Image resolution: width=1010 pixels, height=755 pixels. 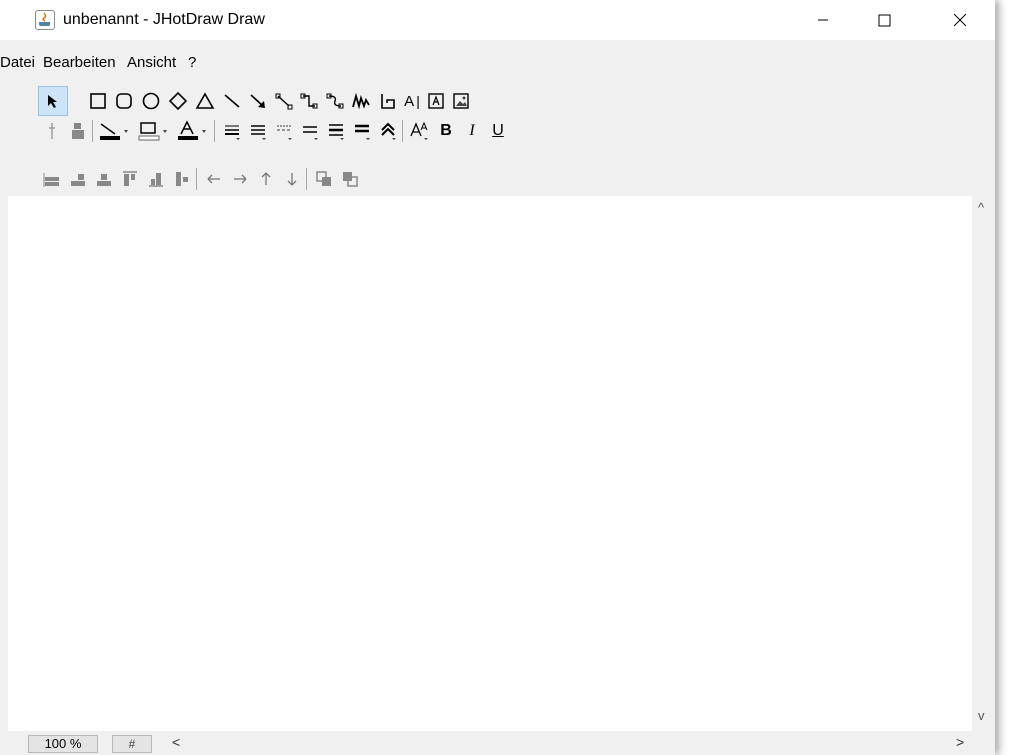 I want to click on arrow-right-icon, so click(x=240, y=179).